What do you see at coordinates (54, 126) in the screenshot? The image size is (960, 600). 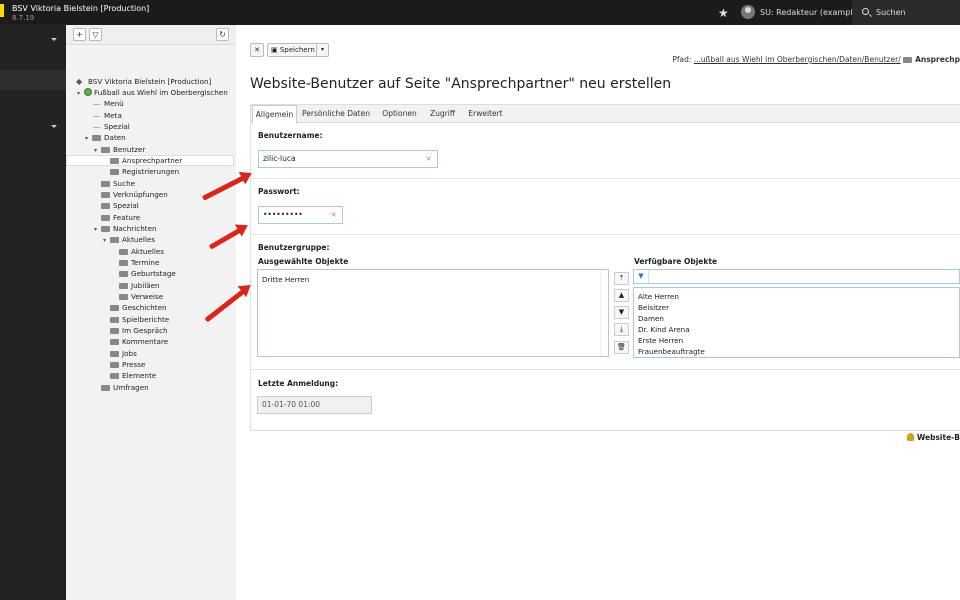 I see `chevron-down-icon` at bounding box center [54, 126].